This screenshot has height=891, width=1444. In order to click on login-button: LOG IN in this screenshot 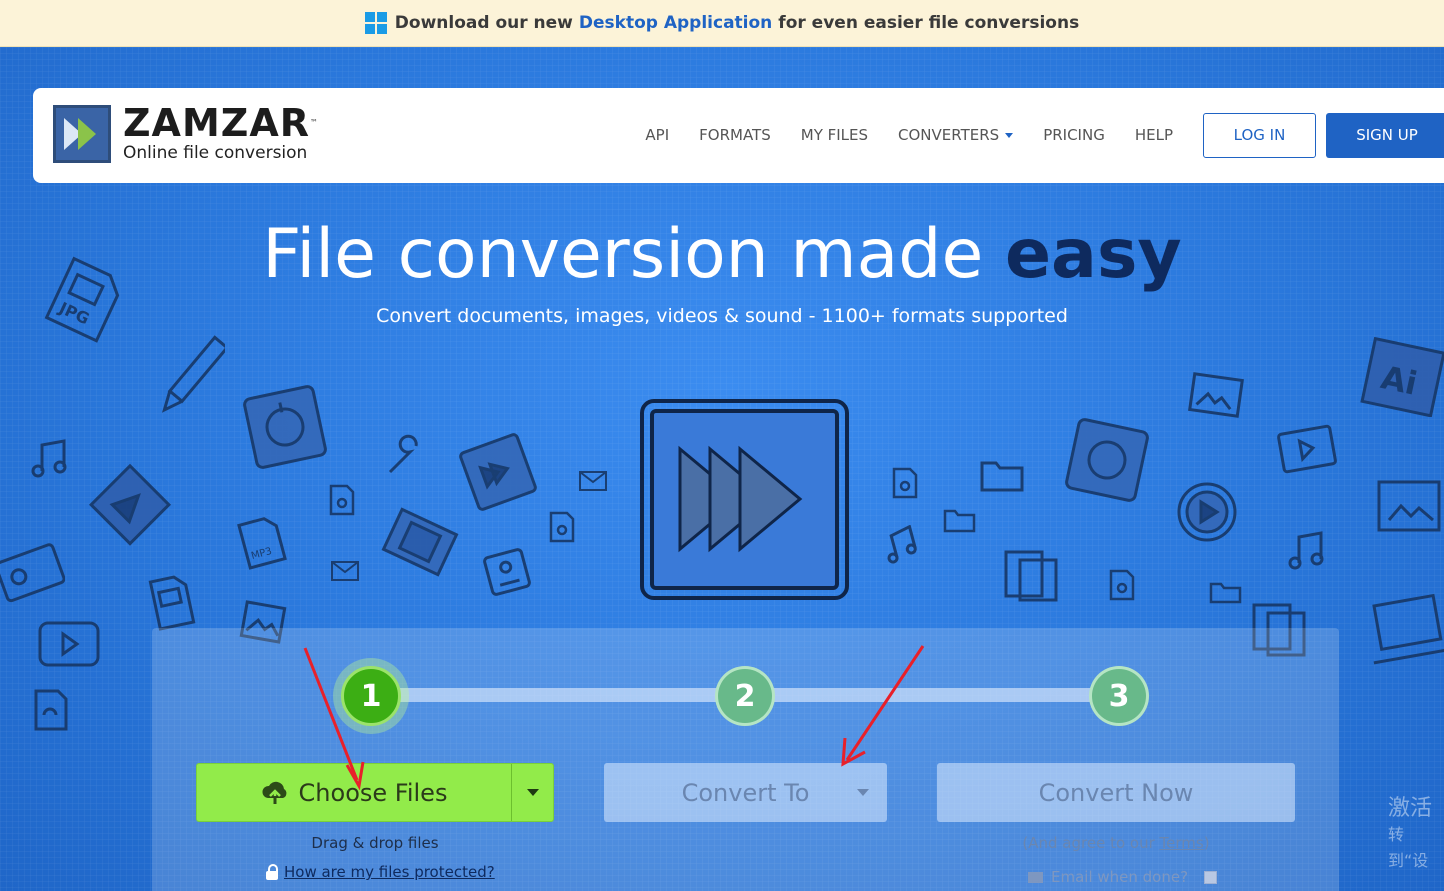, I will do `click(1259, 135)`.